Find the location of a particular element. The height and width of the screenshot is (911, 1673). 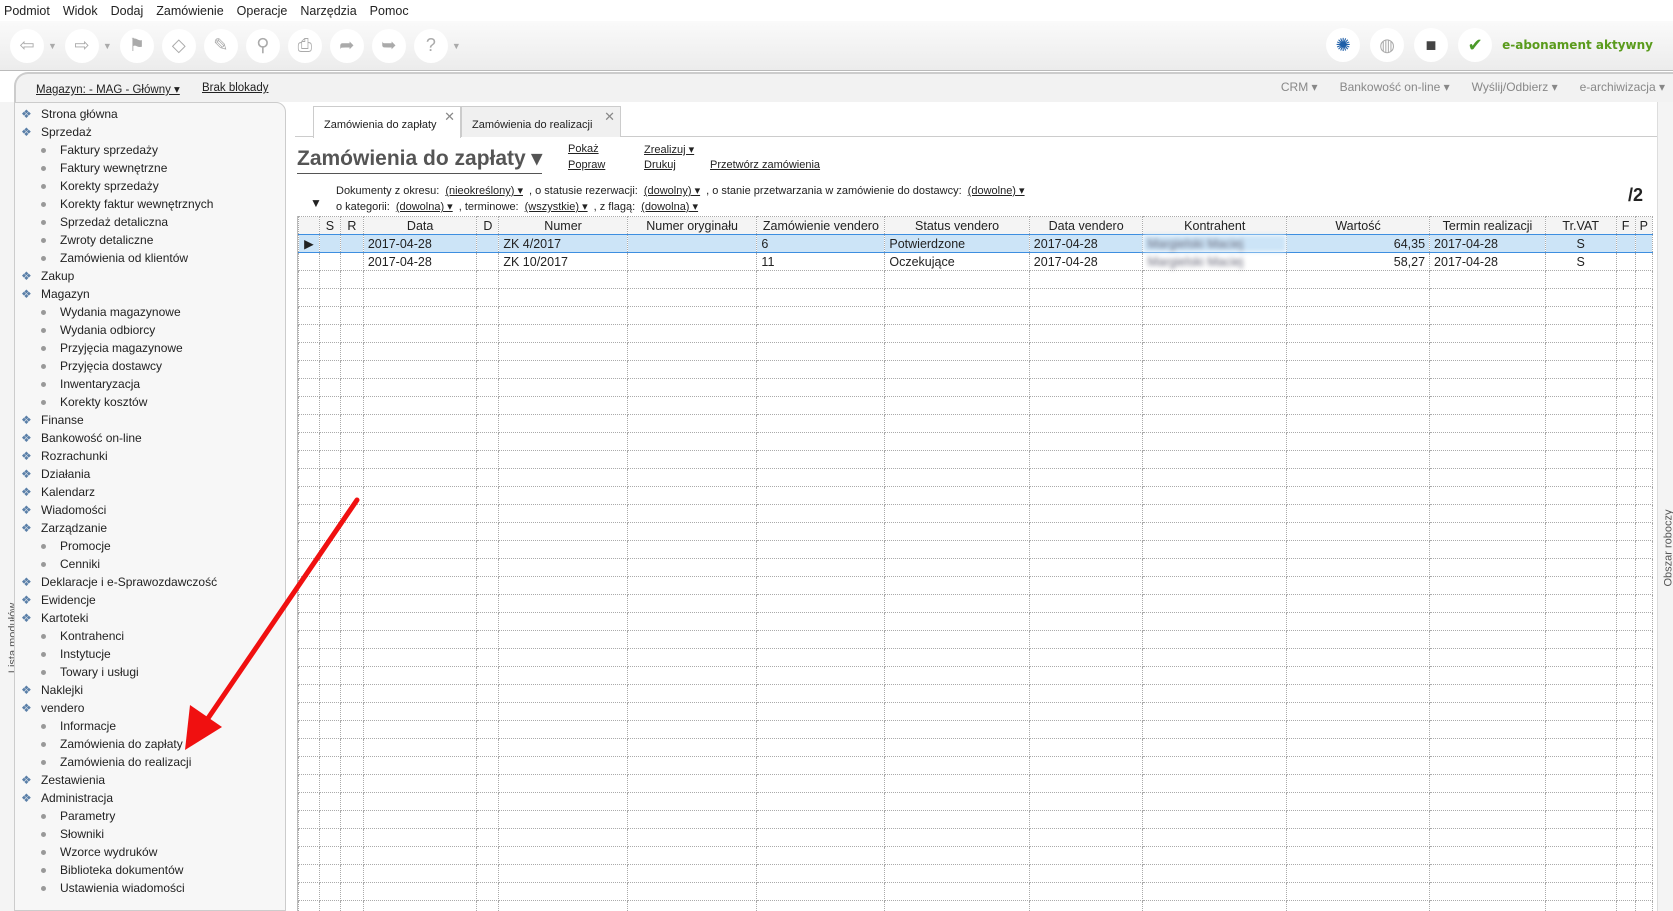

stamp-icon: ⚲ is located at coordinates (262, 45).